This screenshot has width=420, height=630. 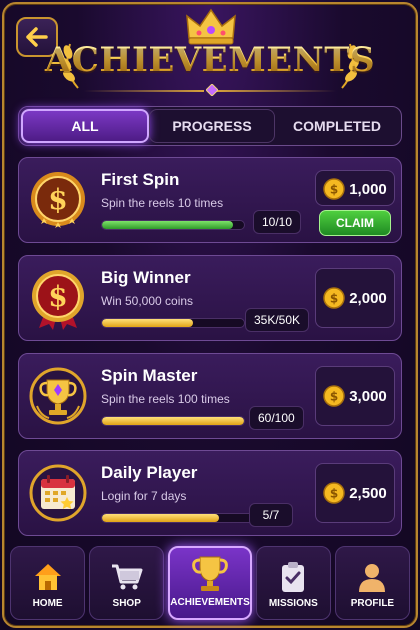 What do you see at coordinates (210, 573) in the screenshot?
I see `trophy-icon` at bounding box center [210, 573].